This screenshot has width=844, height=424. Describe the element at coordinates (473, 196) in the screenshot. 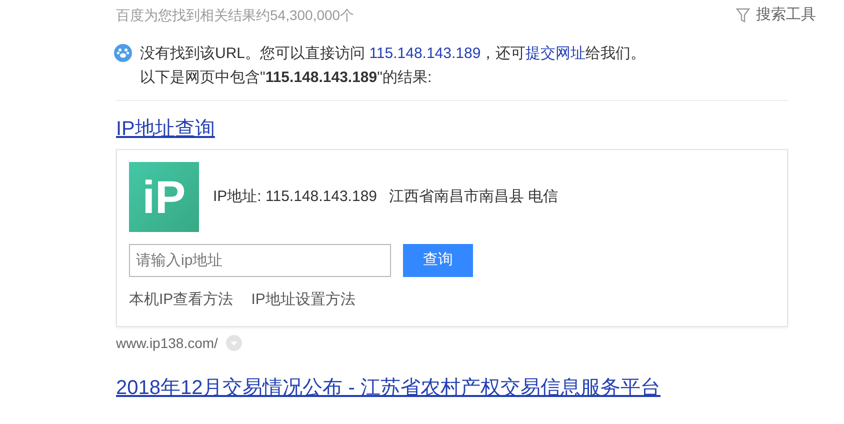

I see `location-text: 江西省南昌市南昌县 电信` at that location.